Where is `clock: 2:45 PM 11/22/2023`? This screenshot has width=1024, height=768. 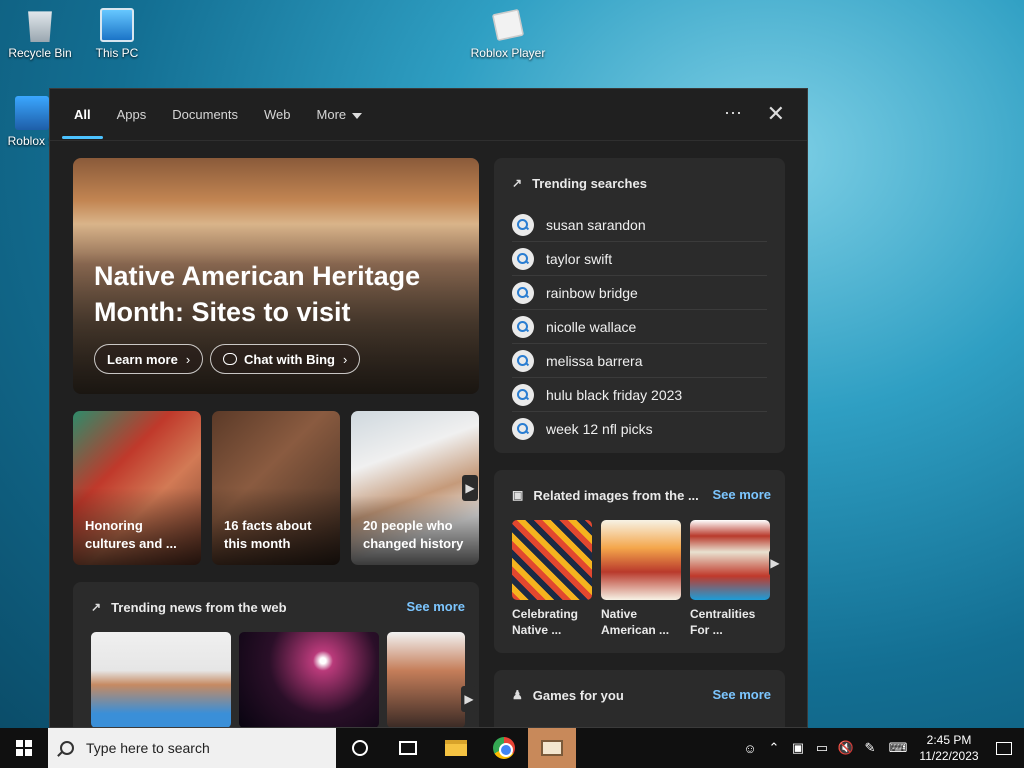 clock: 2:45 PM 11/22/2023 is located at coordinates (949, 748).